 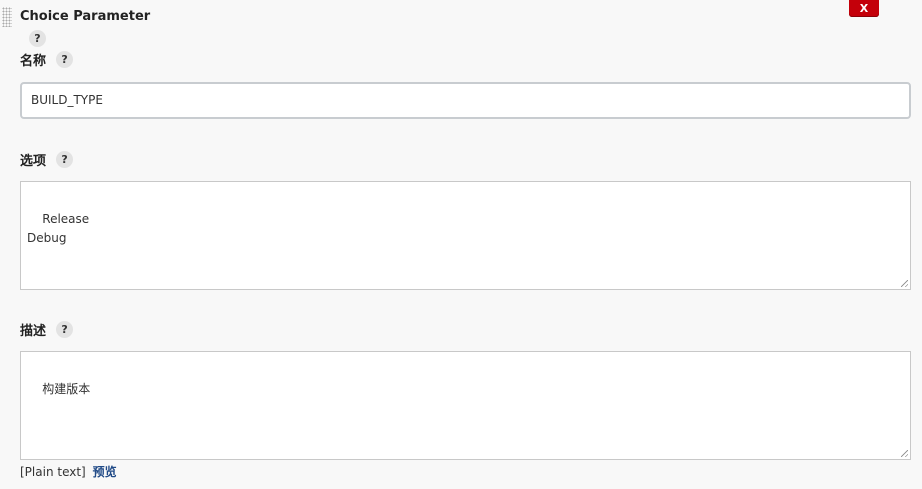 I want to click on name-field-label-row: 名称 ?, so click(x=47, y=59).